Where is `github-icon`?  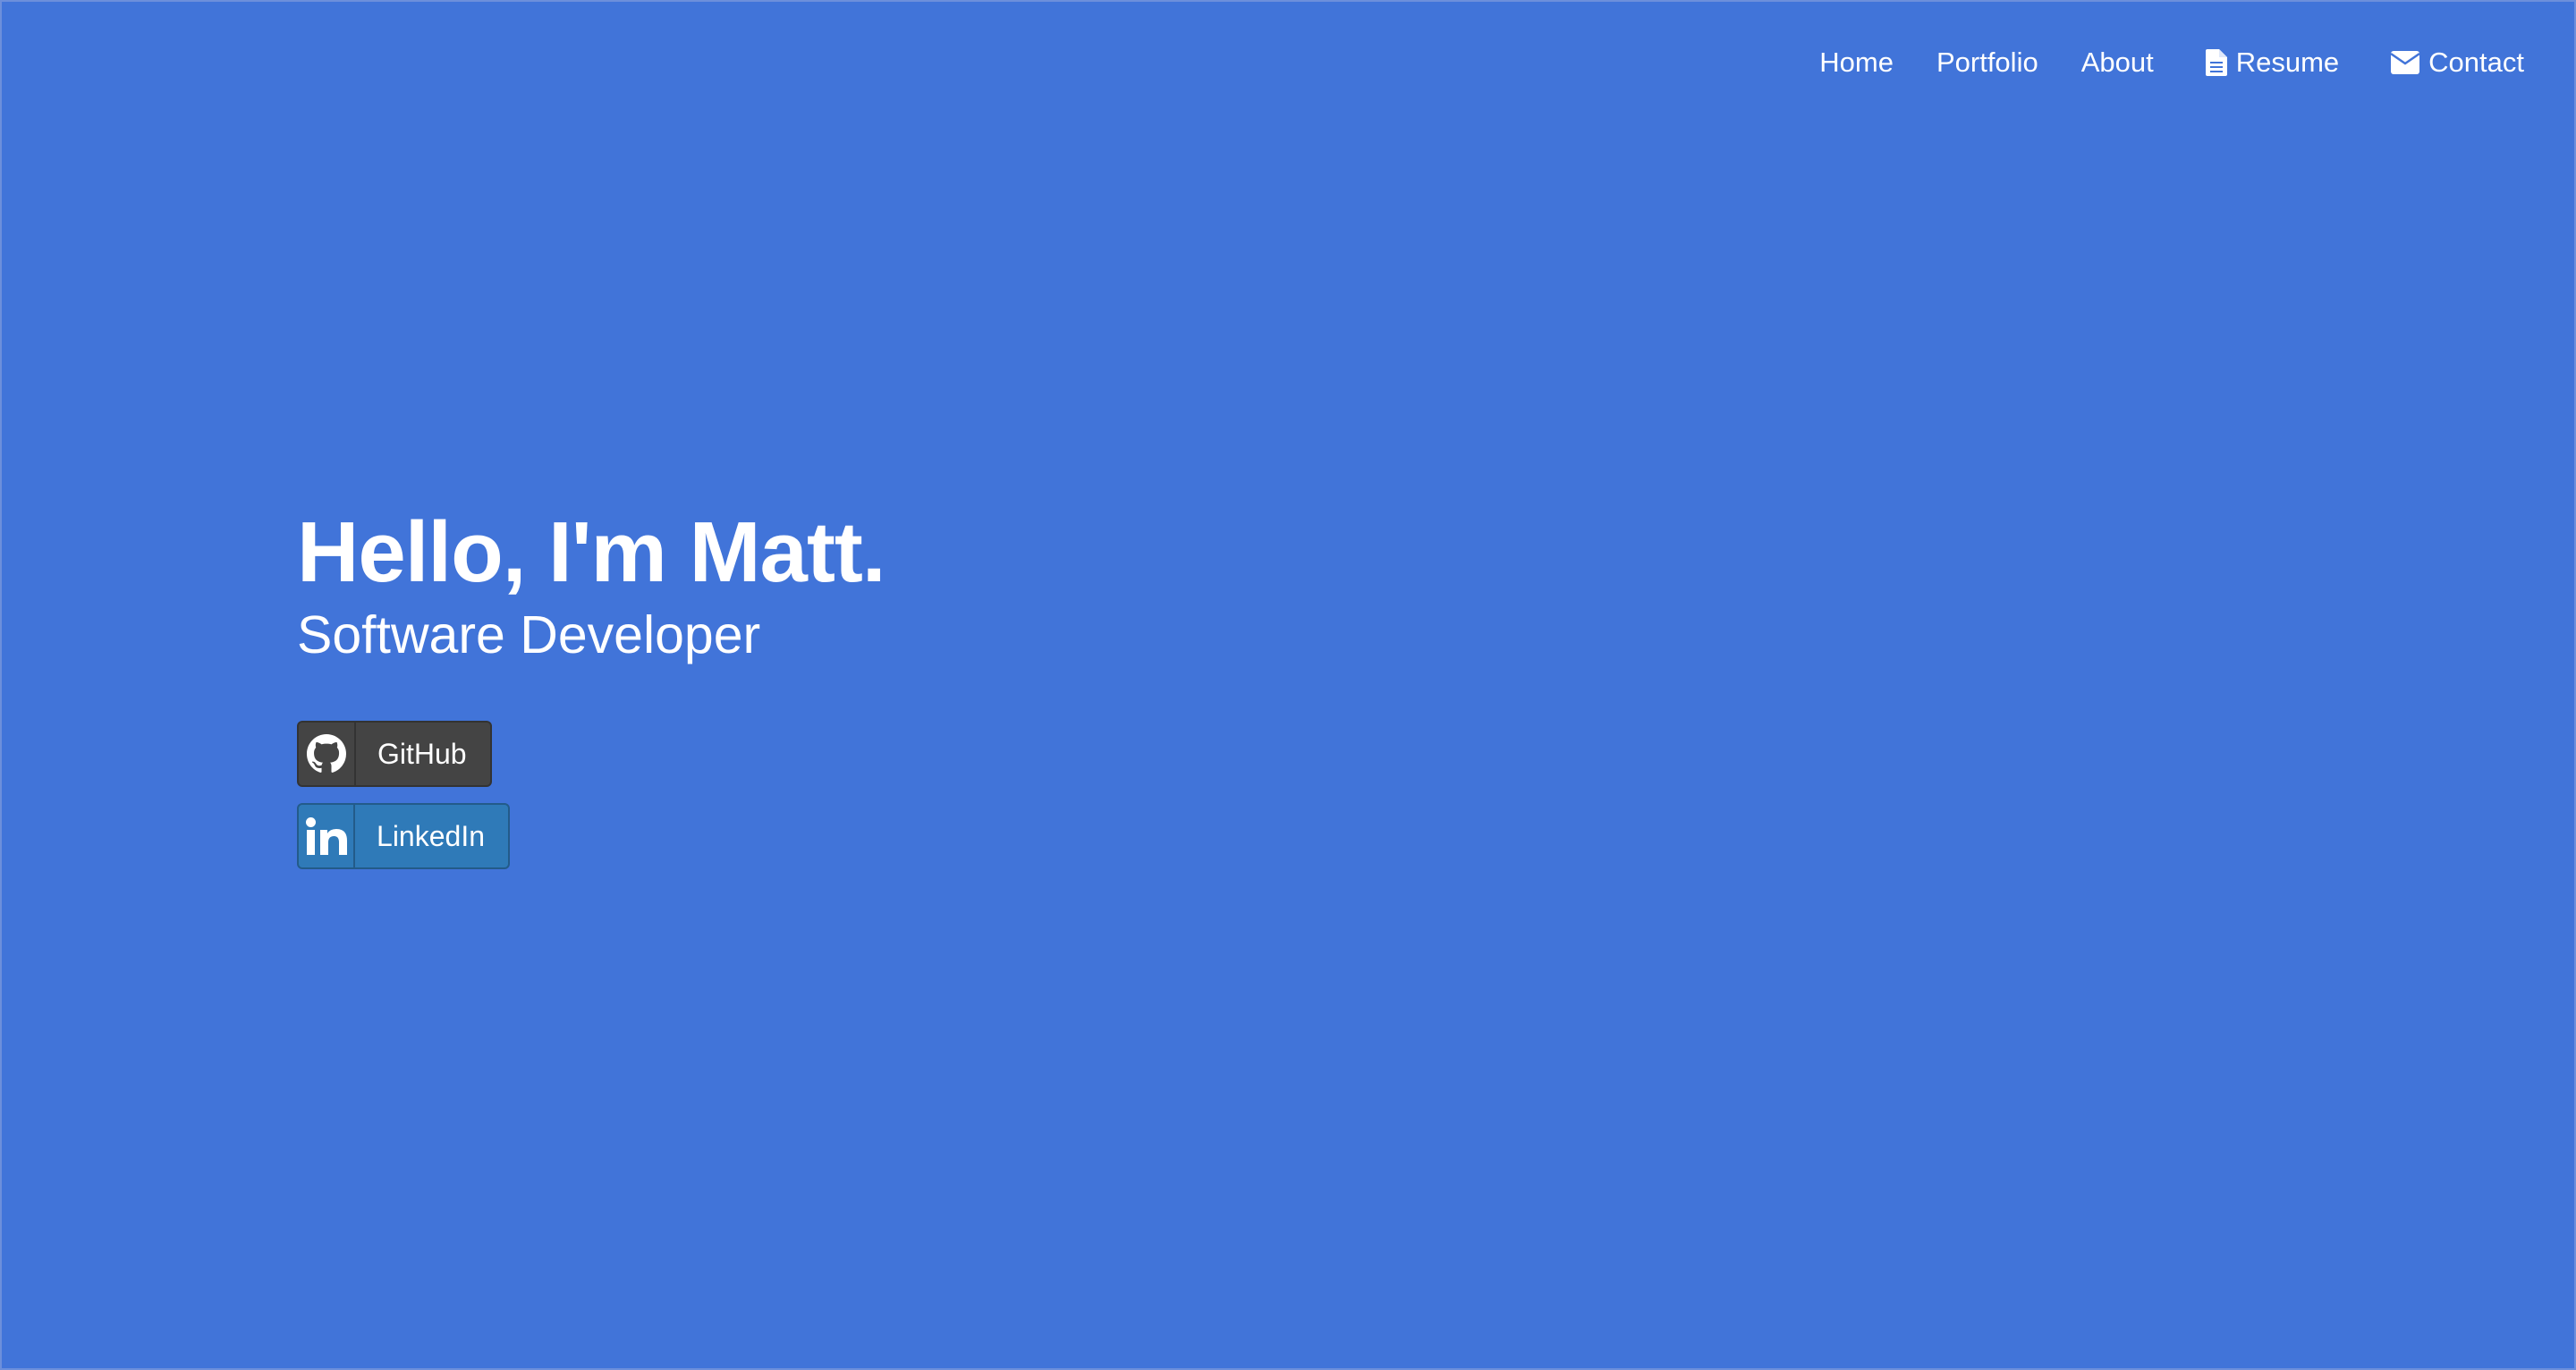 github-icon is located at coordinates (327, 754).